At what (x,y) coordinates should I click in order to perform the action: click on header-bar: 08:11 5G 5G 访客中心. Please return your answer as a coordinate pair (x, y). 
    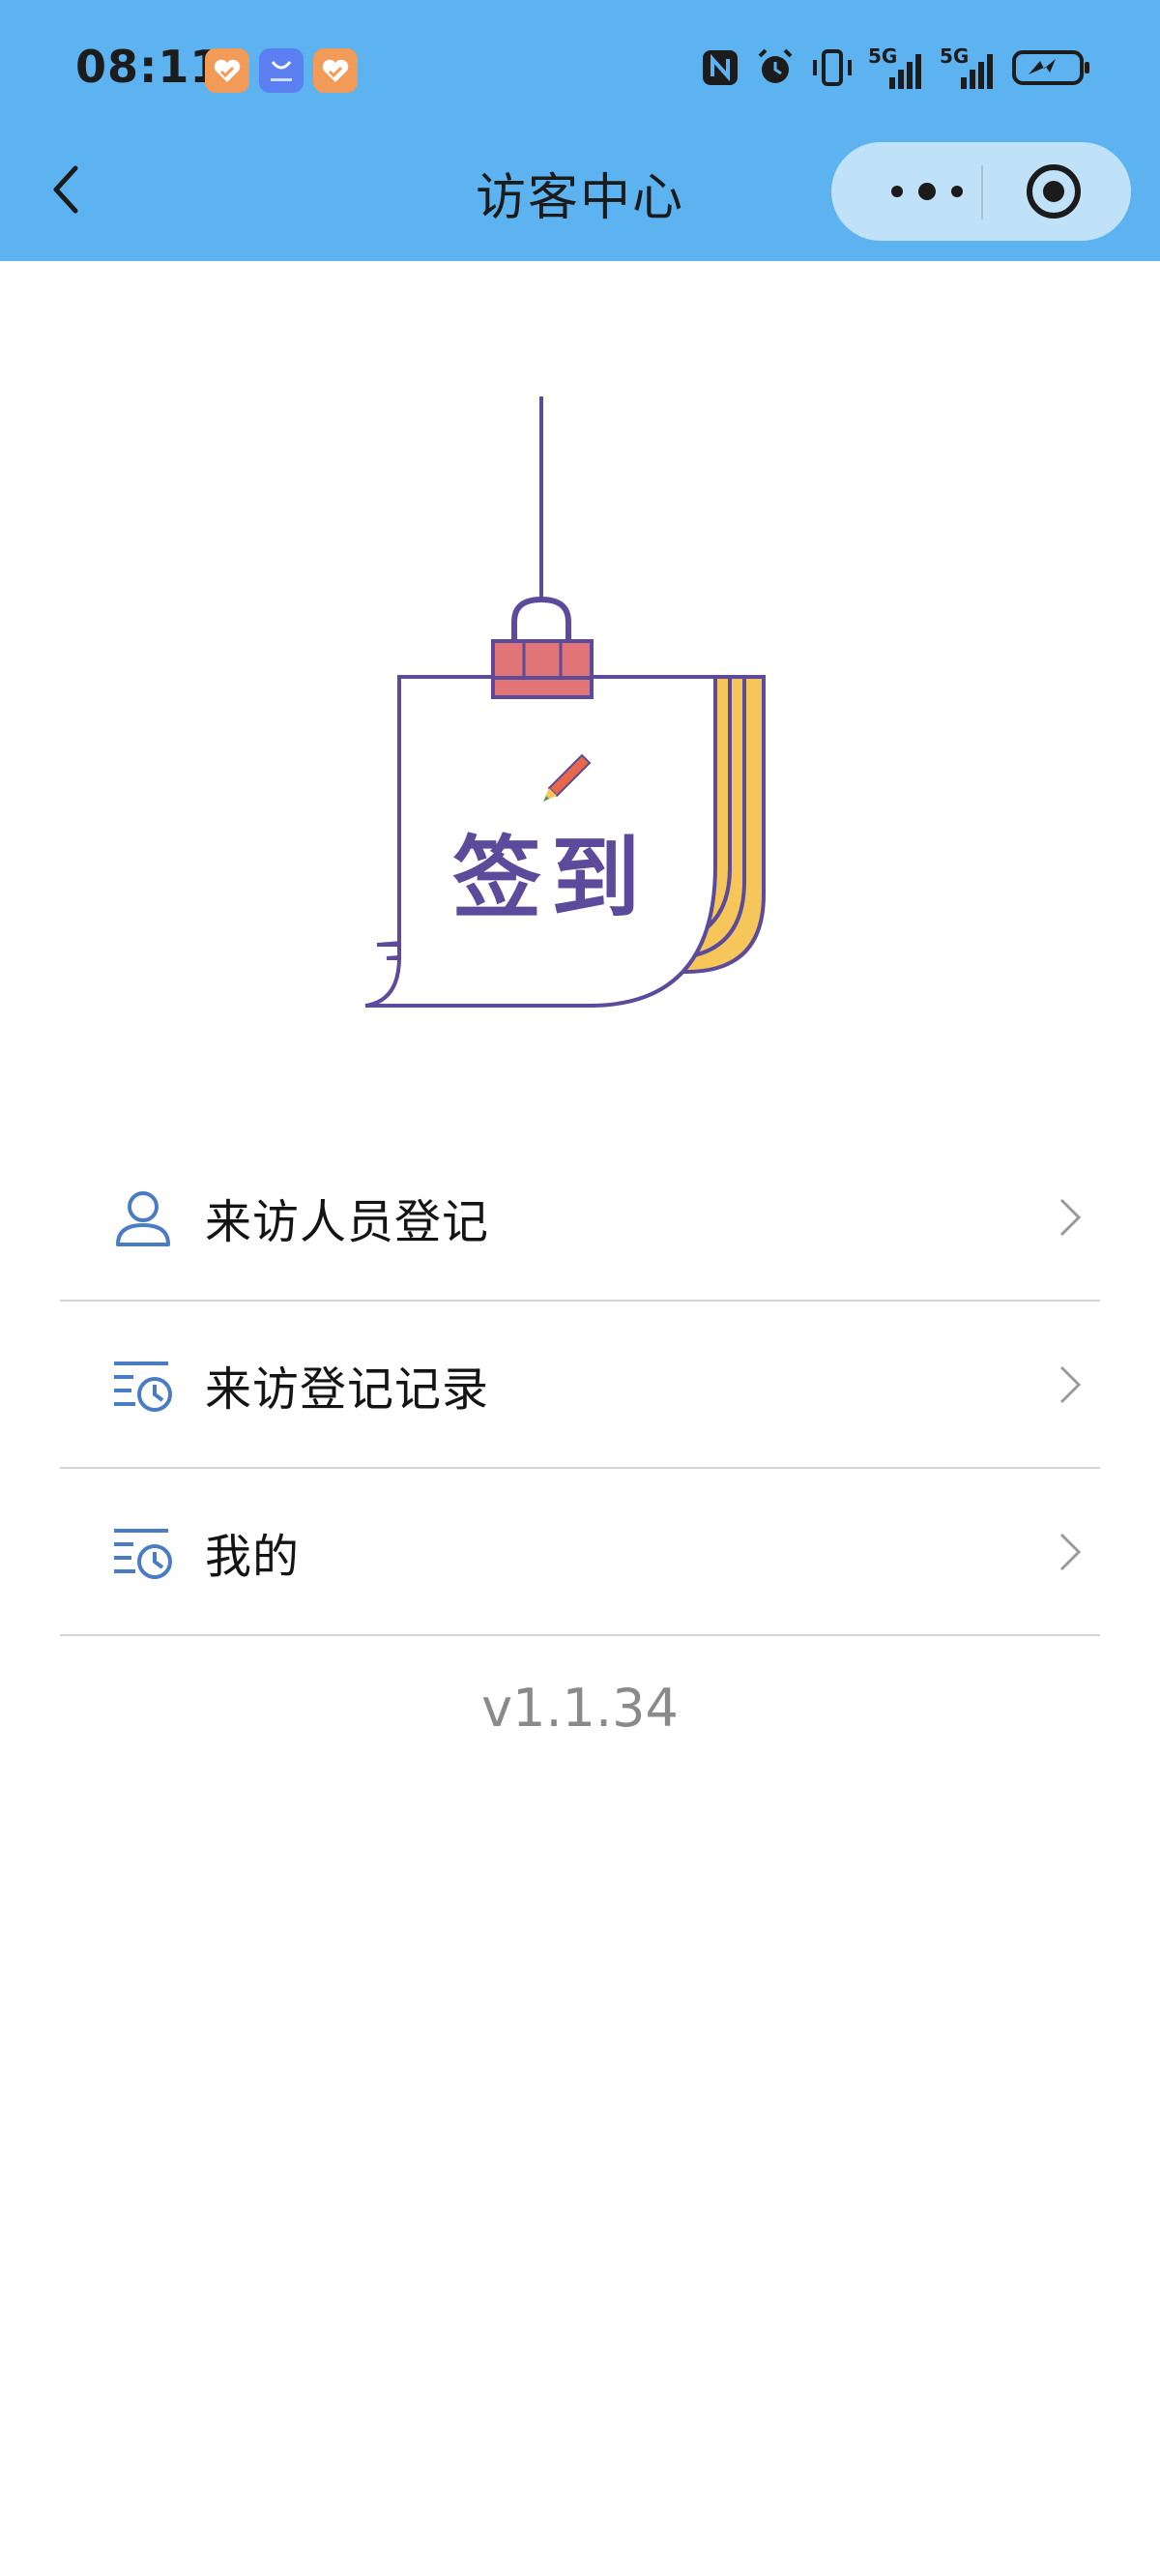
    Looking at the image, I should click on (580, 130).